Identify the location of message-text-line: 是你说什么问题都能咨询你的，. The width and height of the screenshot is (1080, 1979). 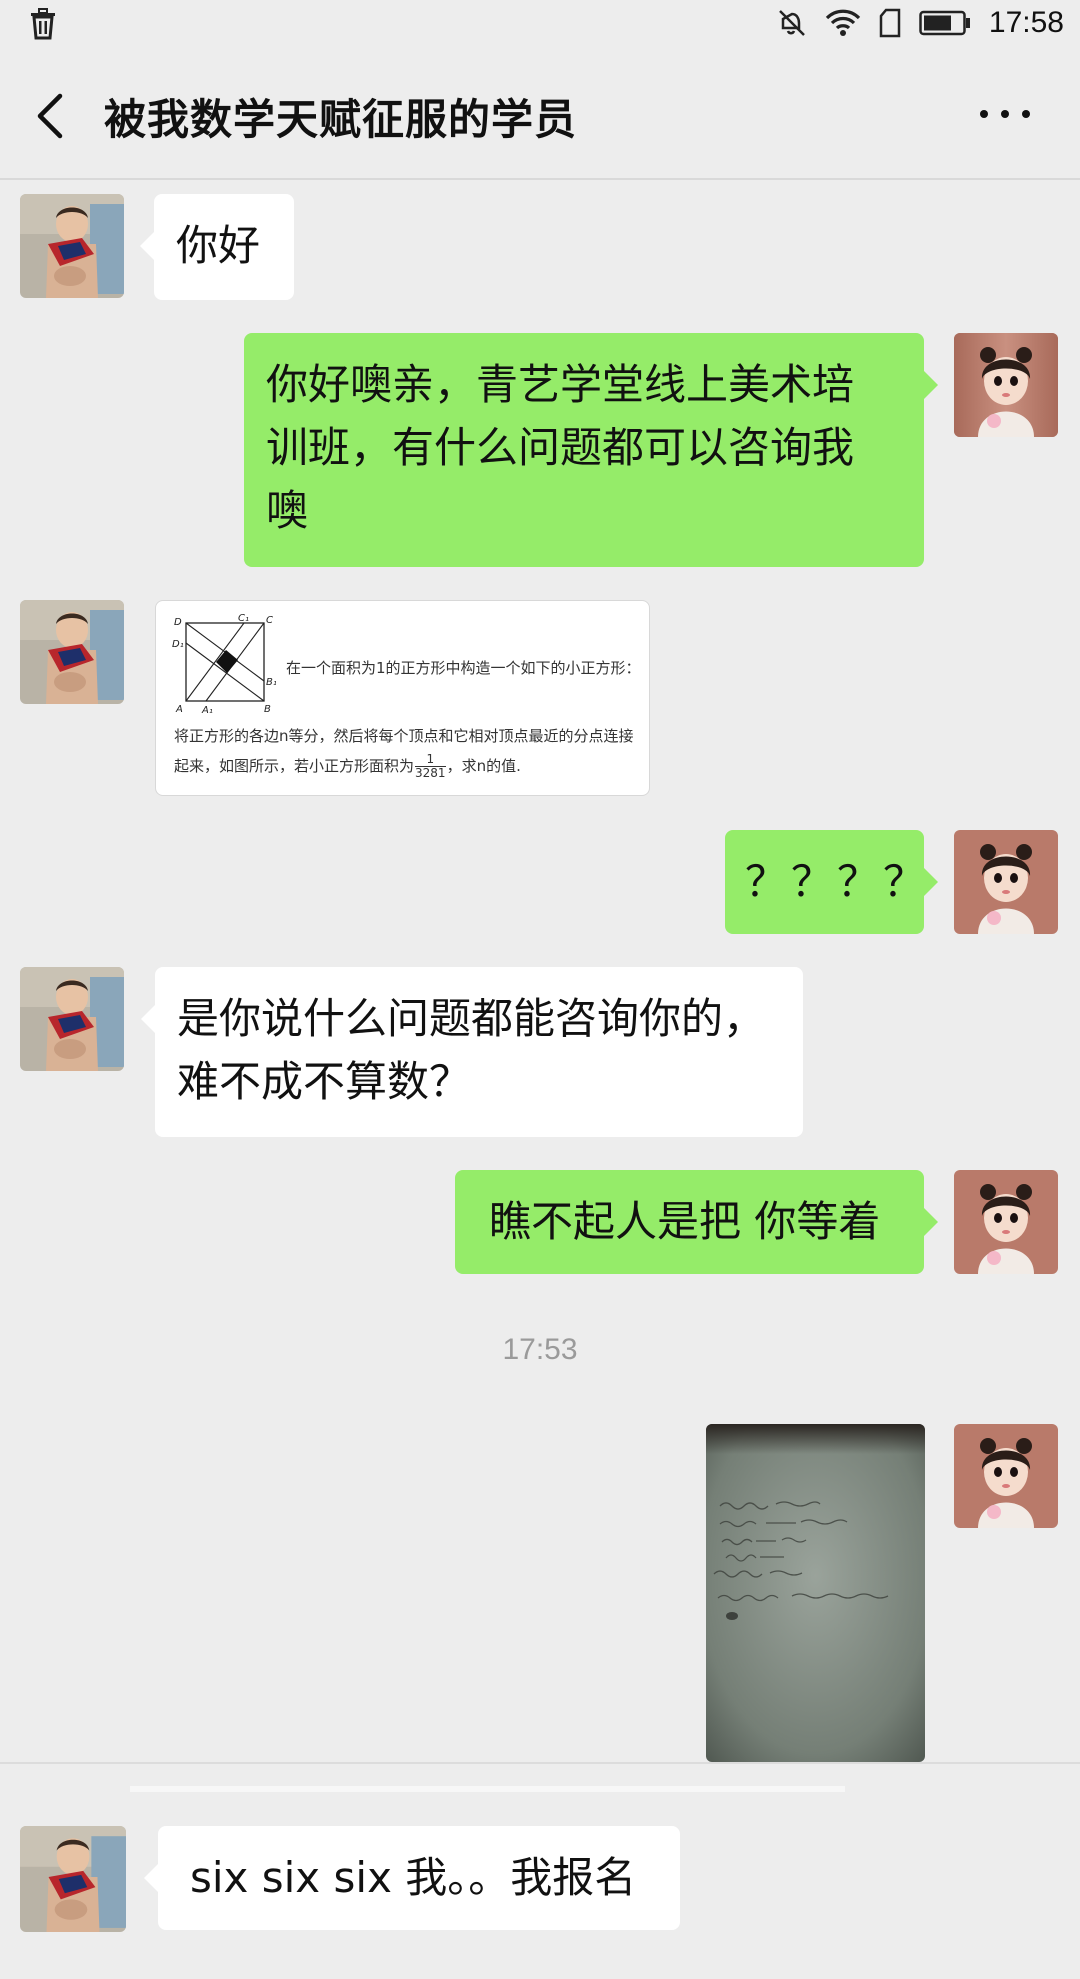
(471, 1018).